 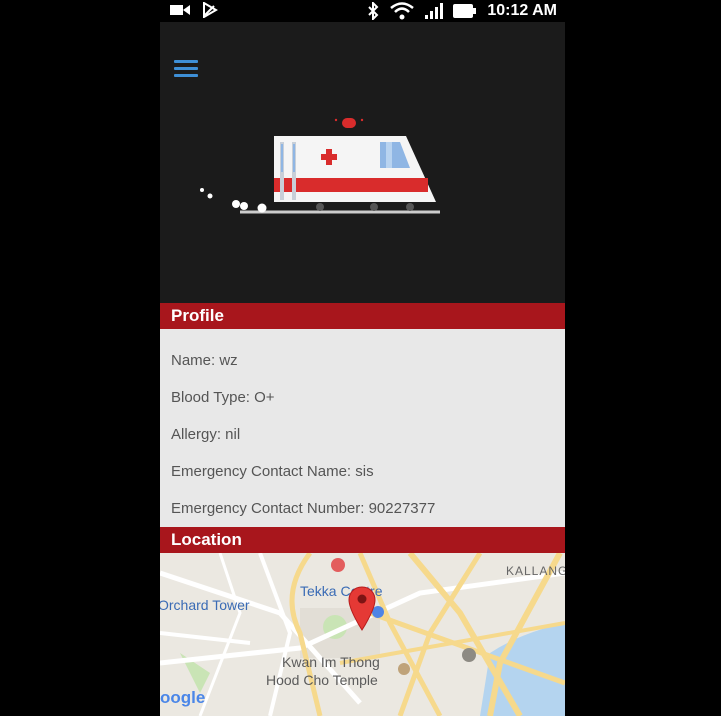 I want to click on location-header: Location, so click(x=362, y=540).